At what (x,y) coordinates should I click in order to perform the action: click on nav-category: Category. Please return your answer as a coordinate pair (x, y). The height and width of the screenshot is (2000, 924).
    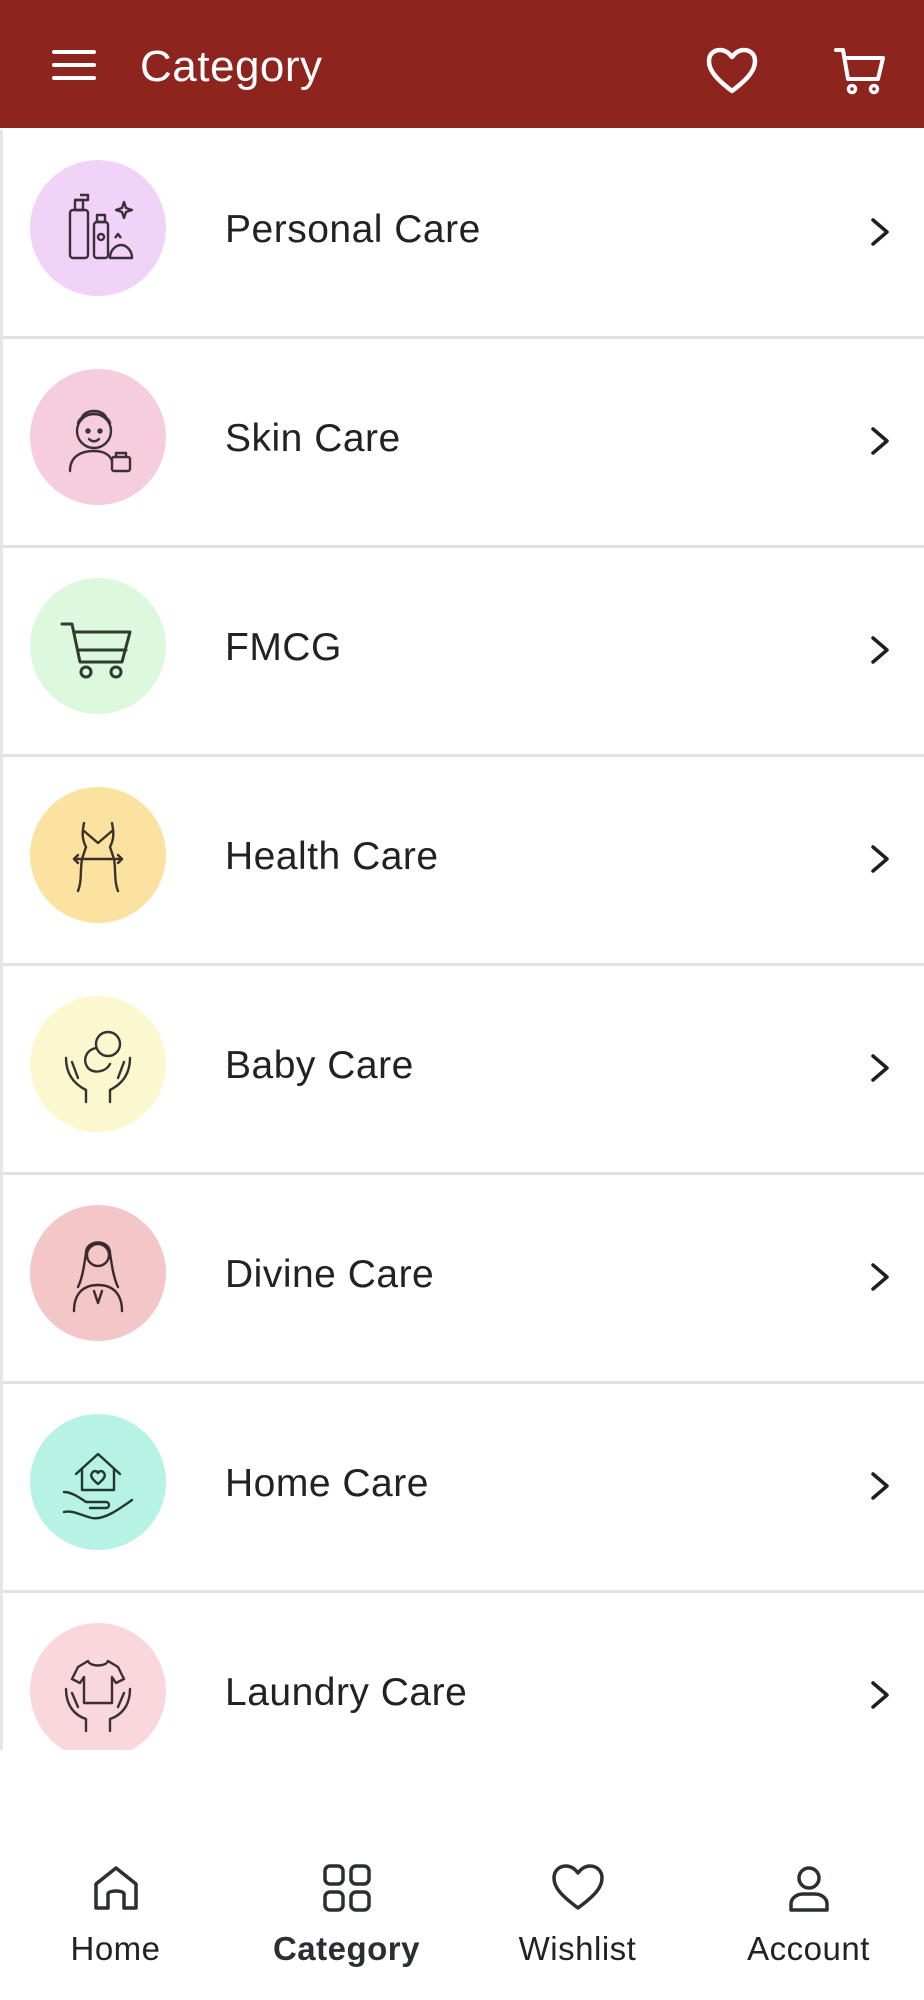
    Looking at the image, I should click on (346, 1915).